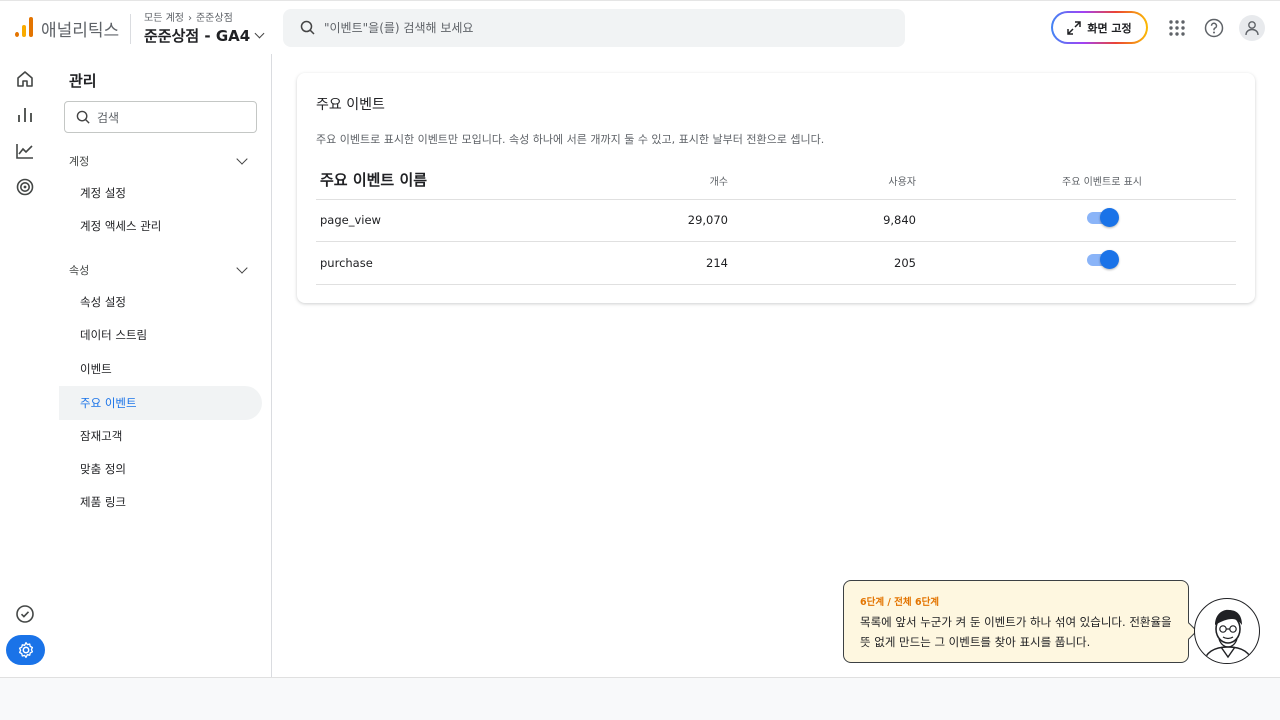  What do you see at coordinates (1074, 27) in the screenshot?
I see `expand-icon` at bounding box center [1074, 27].